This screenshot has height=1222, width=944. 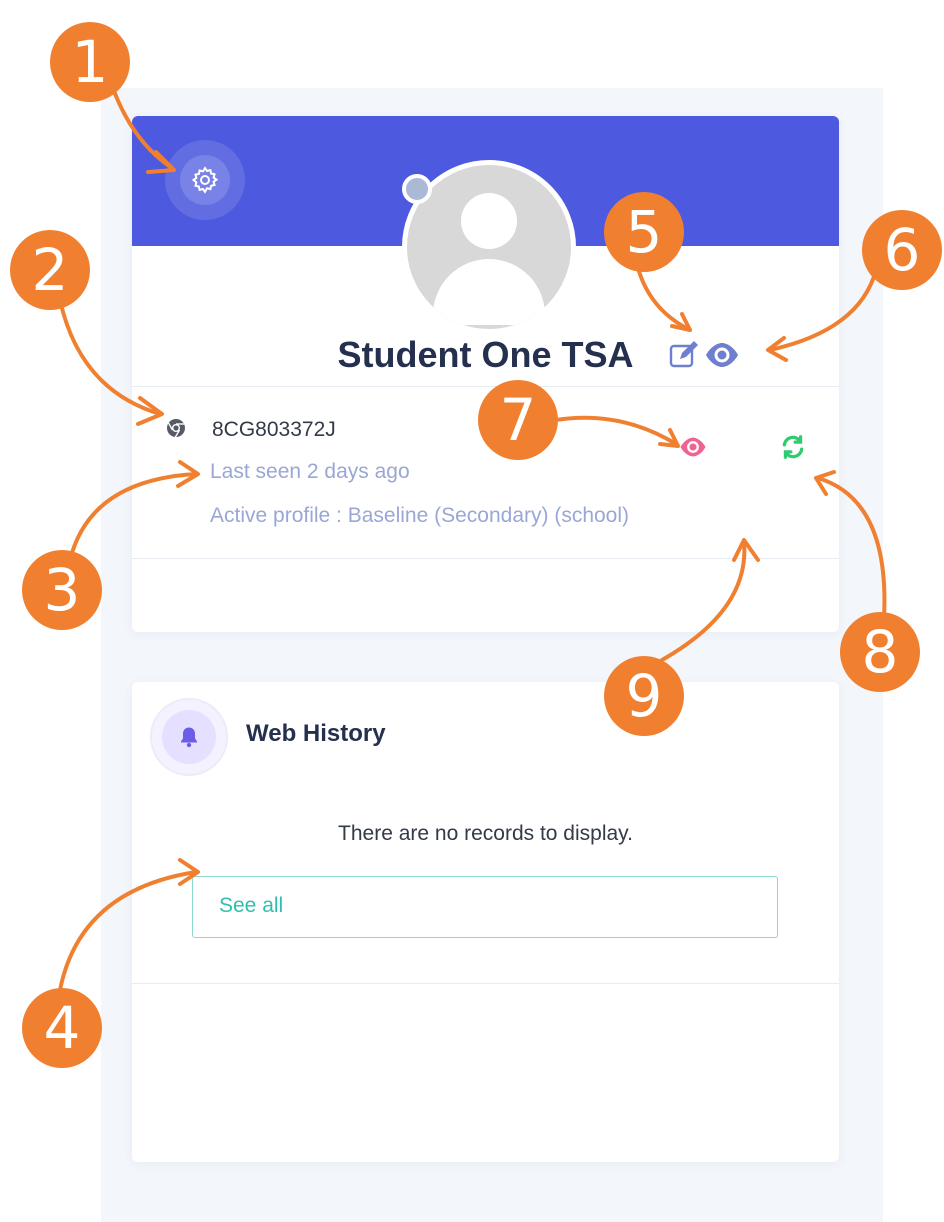 I want to click on refresh-button, so click(x=793, y=447).